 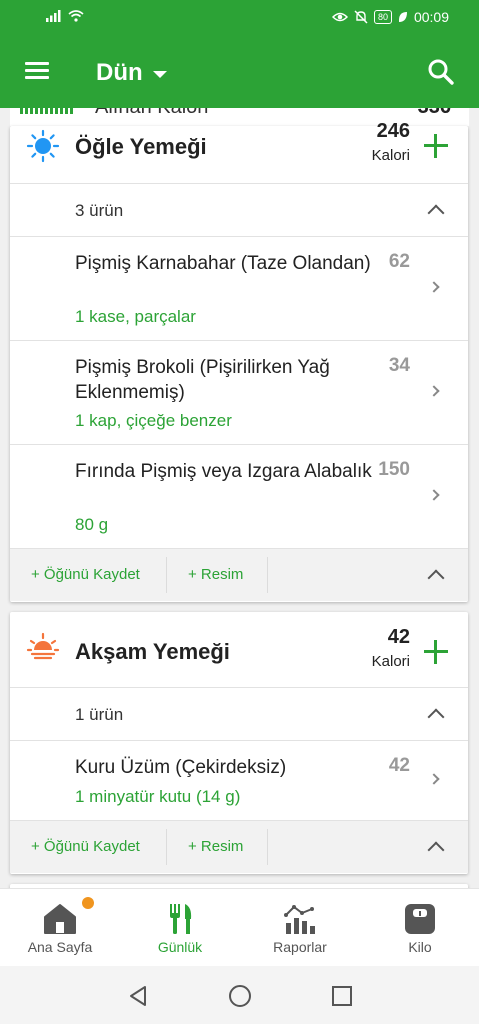 I want to click on home-icon, so click(x=60, y=919).